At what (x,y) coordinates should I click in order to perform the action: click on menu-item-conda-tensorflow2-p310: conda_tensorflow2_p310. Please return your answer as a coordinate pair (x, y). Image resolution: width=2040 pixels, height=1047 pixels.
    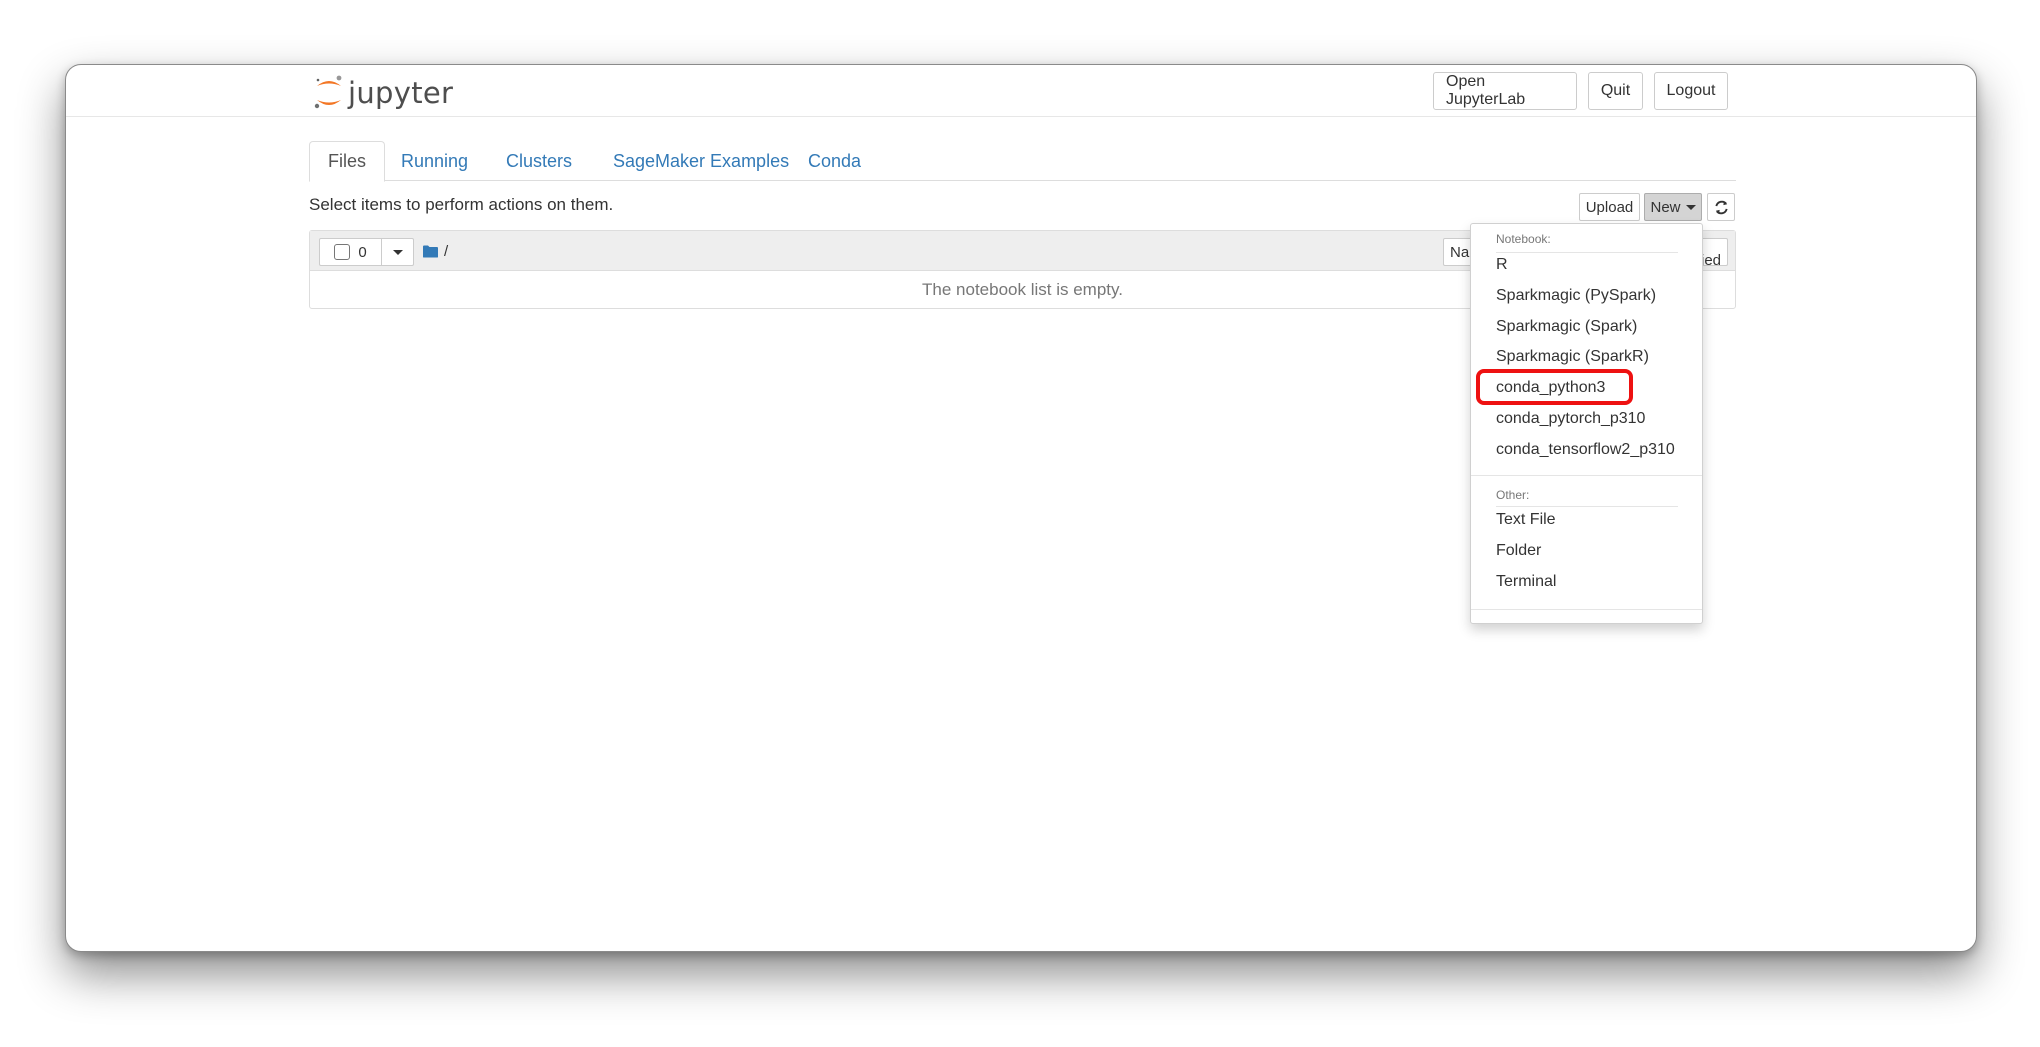
    Looking at the image, I should click on (1585, 450).